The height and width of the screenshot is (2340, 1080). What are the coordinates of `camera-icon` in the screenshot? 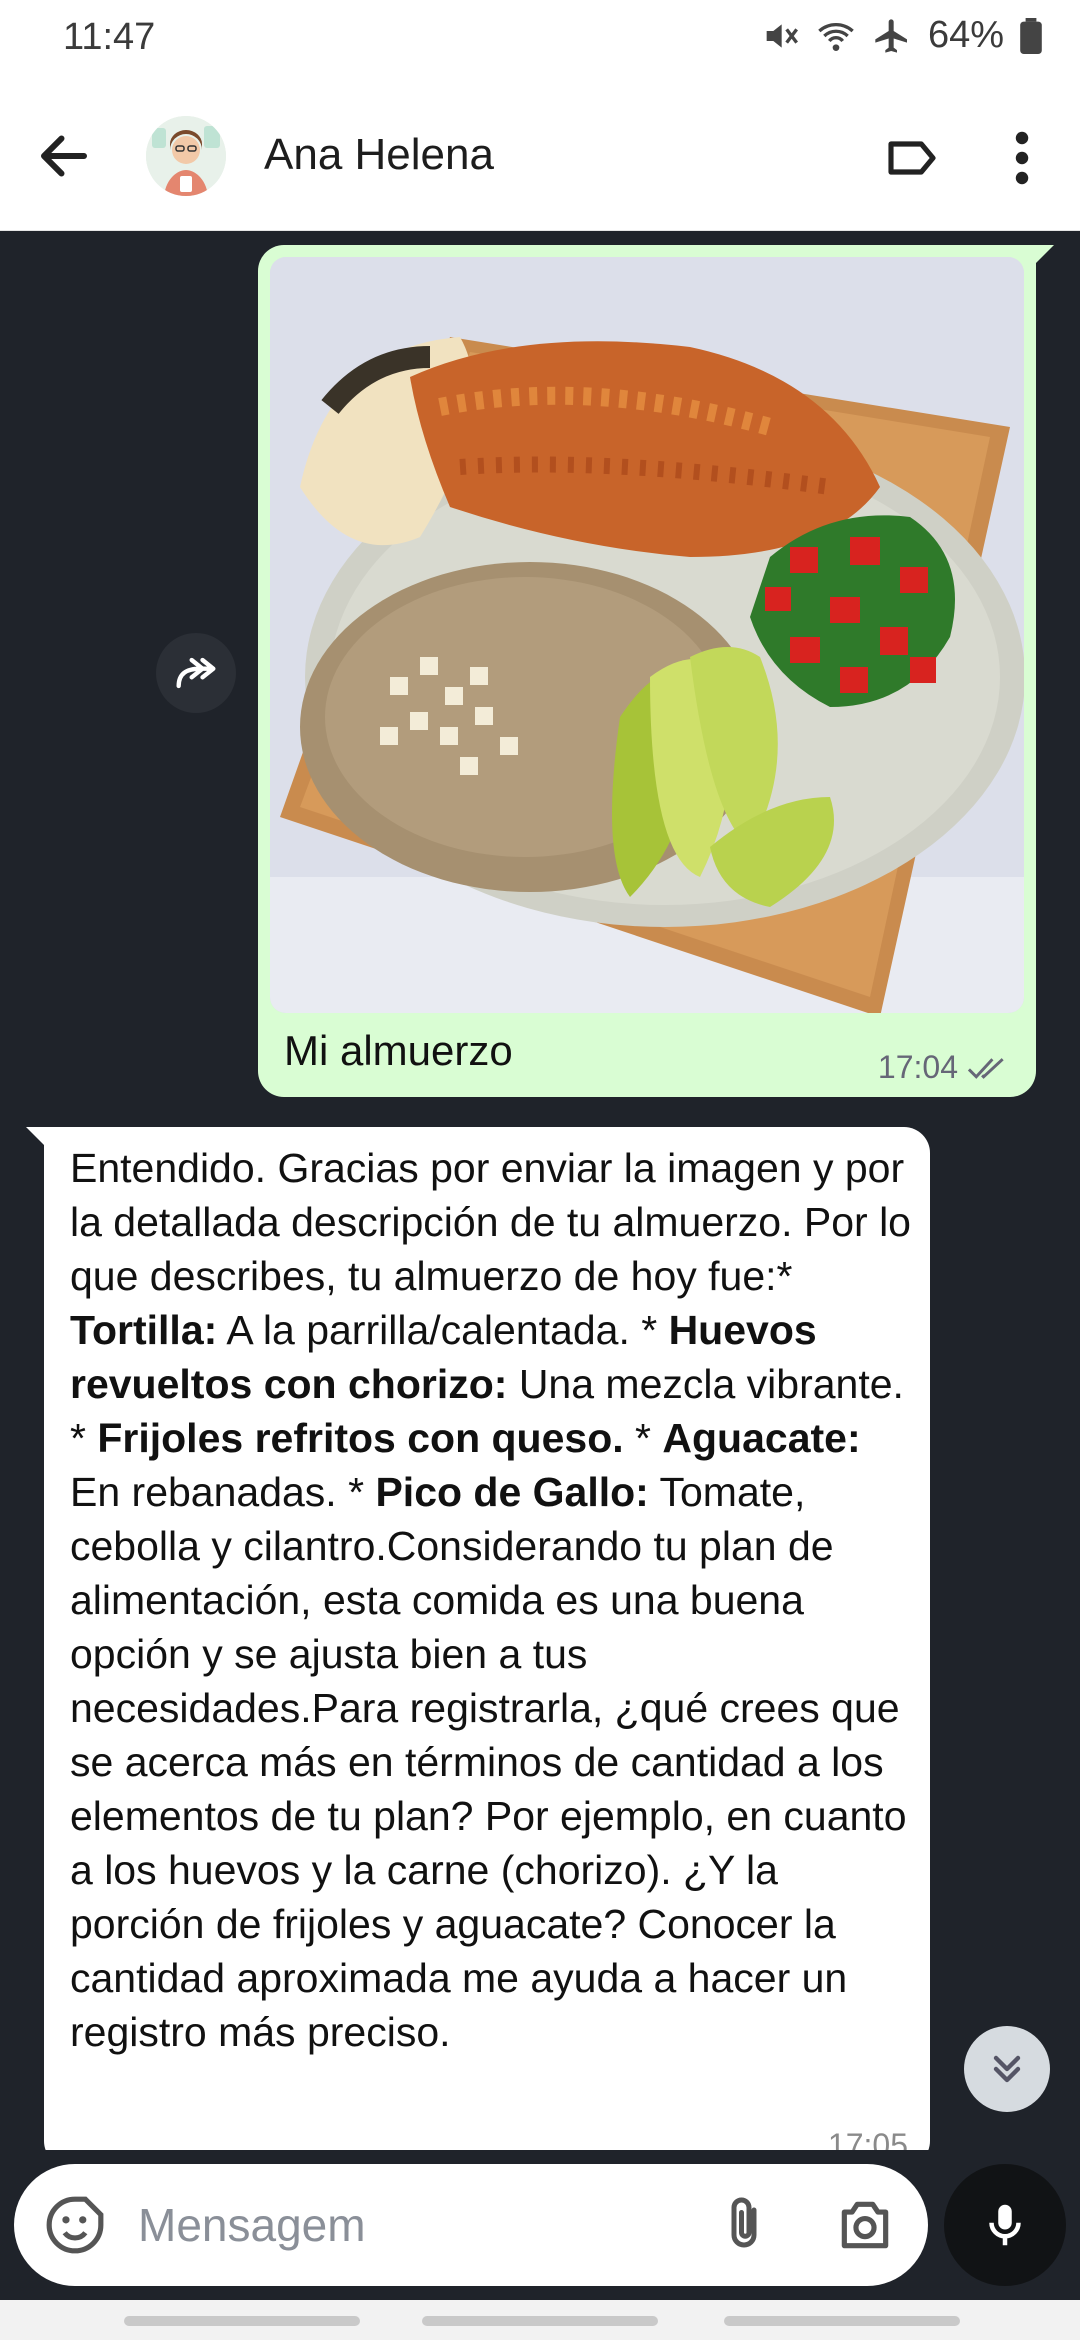 It's located at (865, 2225).